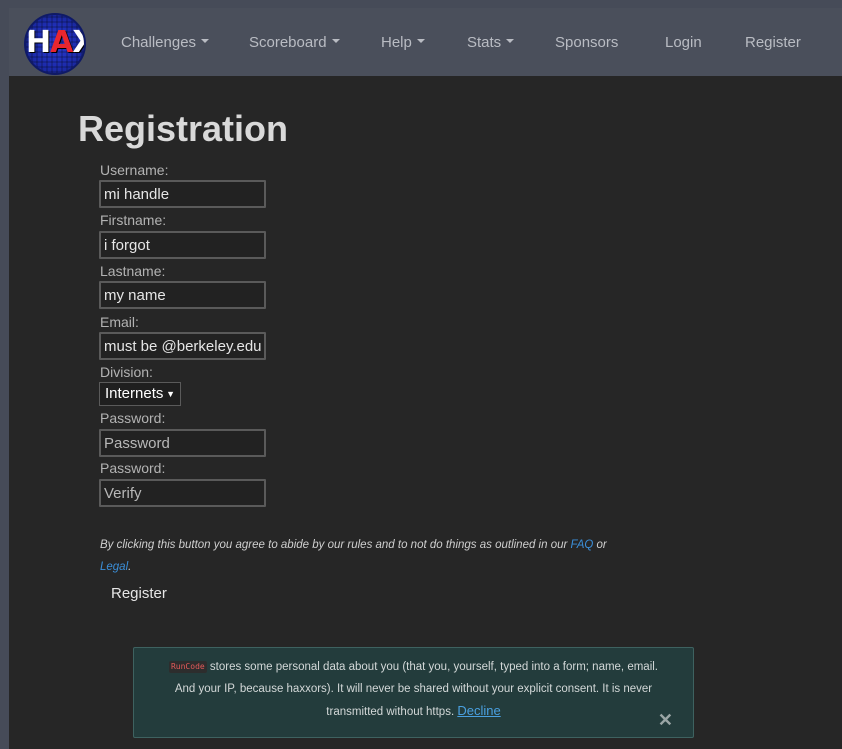  Describe the element at coordinates (294, 43) in the screenshot. I see `nav-scoreboard: Scoreboard` at that location.